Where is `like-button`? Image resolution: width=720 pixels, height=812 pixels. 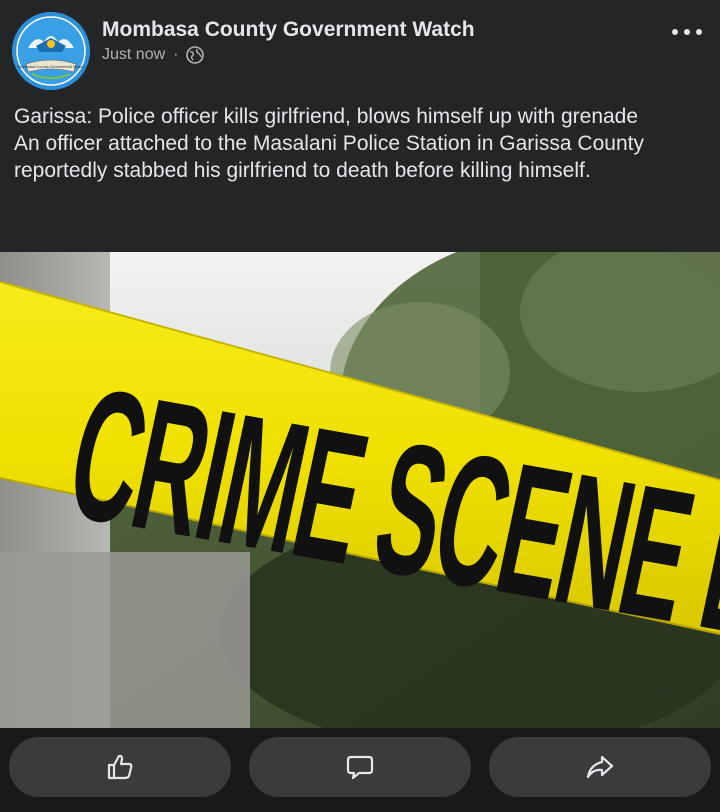 like-button is located at coordinates (120, 767).